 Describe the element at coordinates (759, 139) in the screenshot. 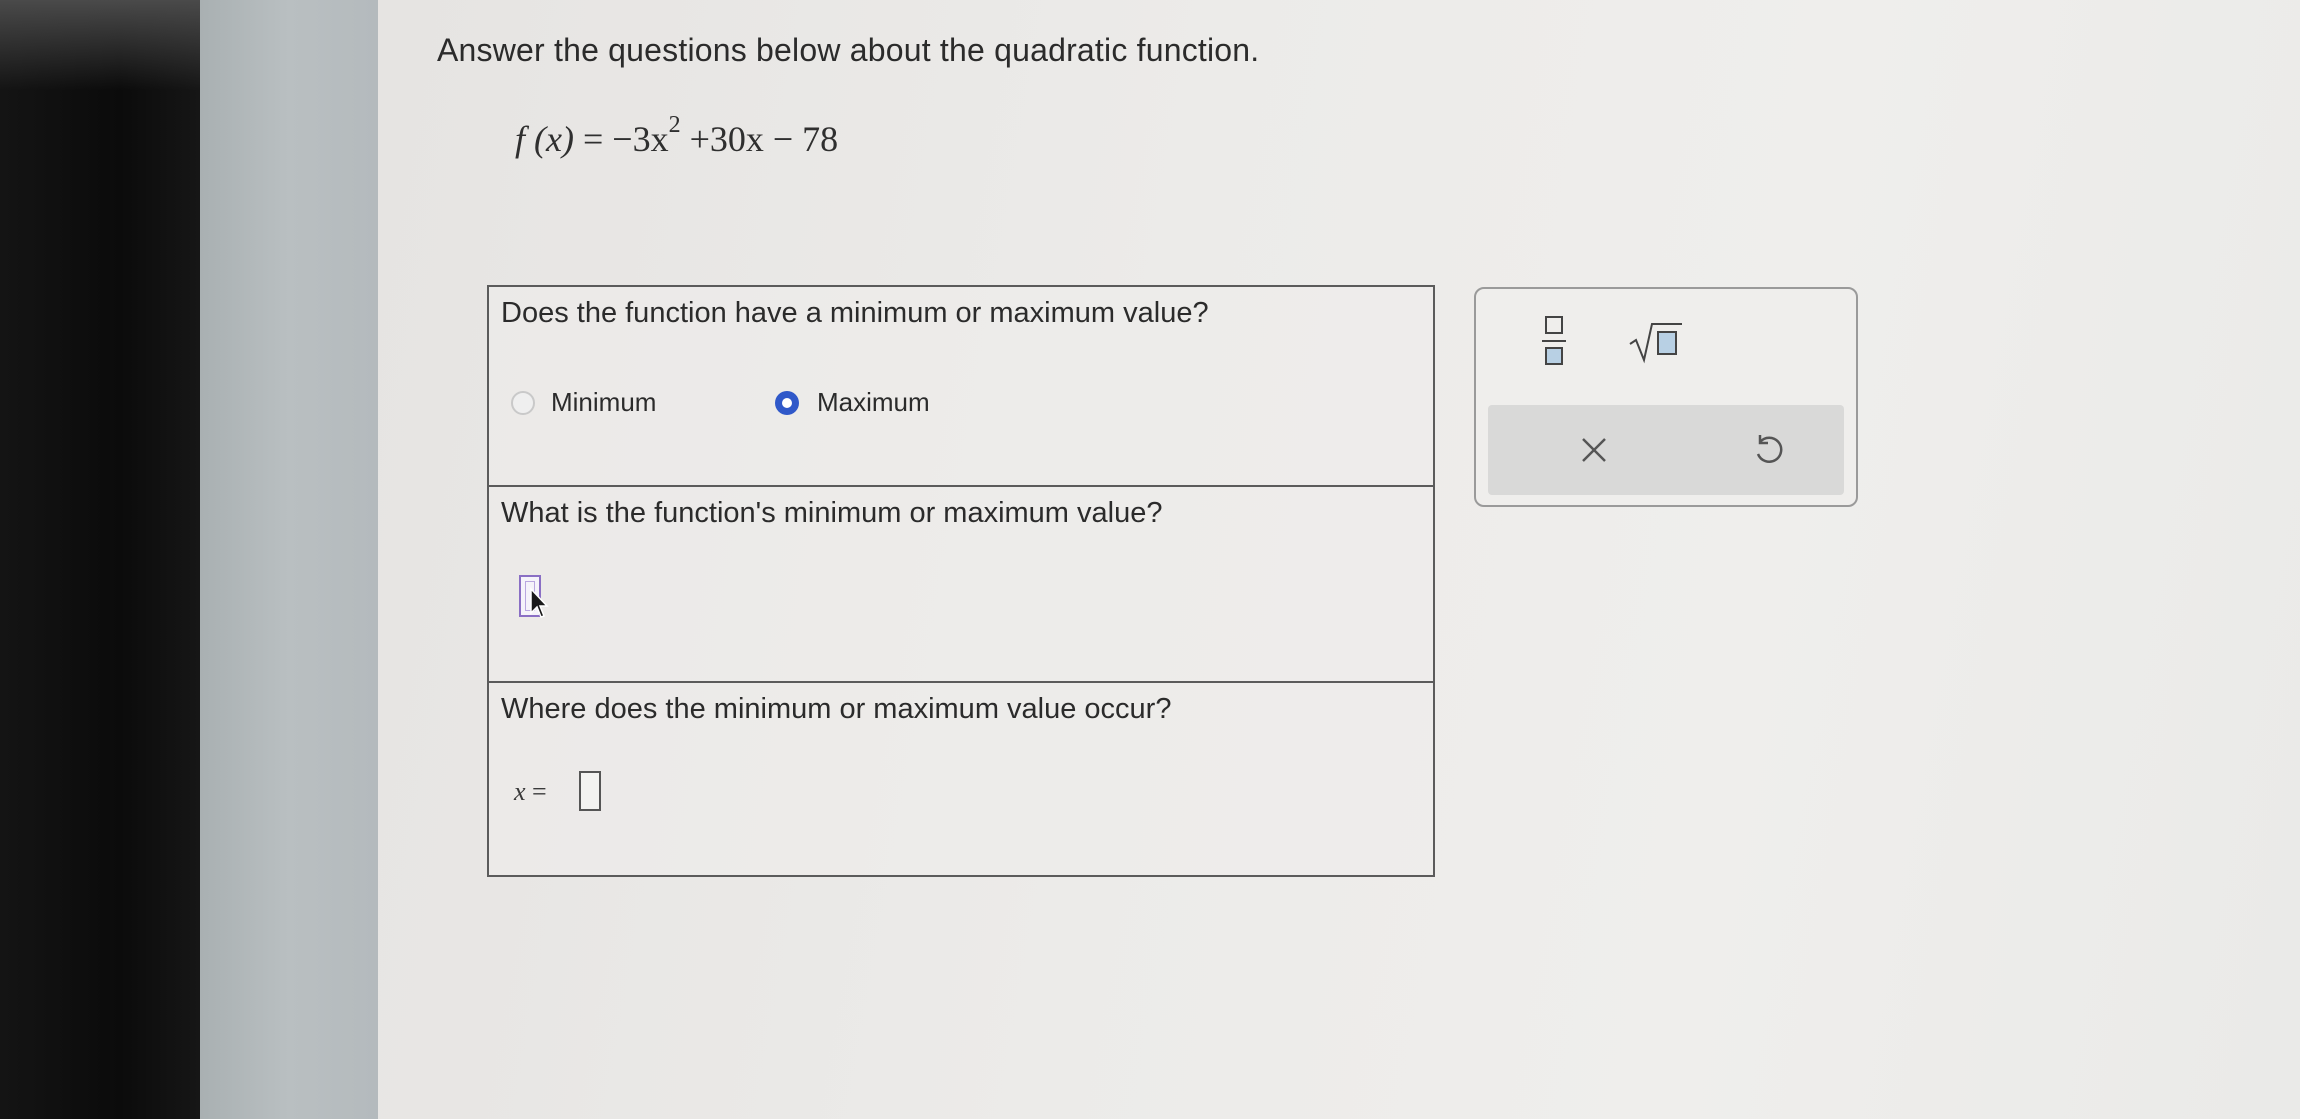

I see `equation-rest: +30x − 78` at that location.